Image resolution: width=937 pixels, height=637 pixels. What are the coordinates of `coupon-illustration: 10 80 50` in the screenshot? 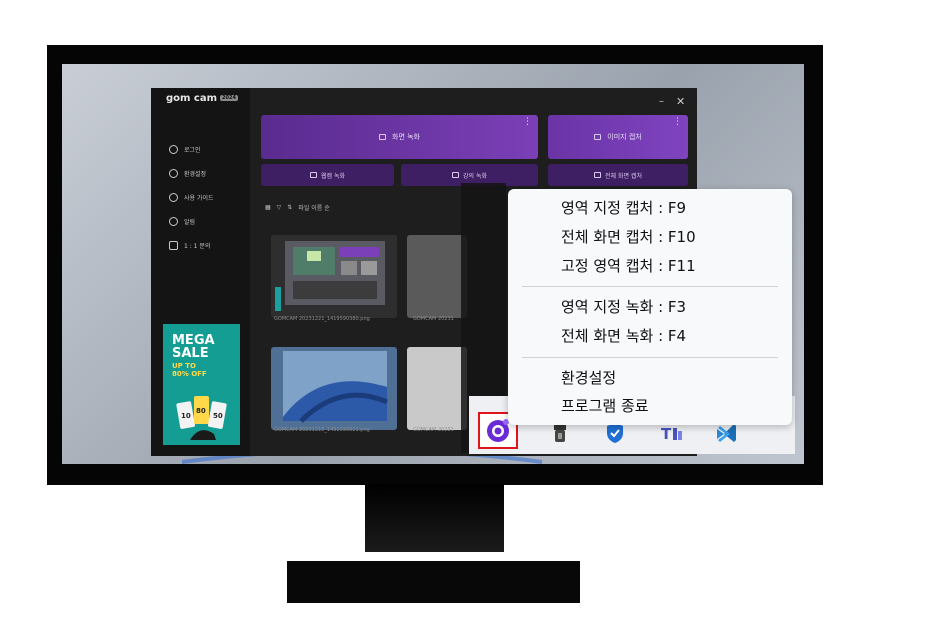 It's located at (201, 418).